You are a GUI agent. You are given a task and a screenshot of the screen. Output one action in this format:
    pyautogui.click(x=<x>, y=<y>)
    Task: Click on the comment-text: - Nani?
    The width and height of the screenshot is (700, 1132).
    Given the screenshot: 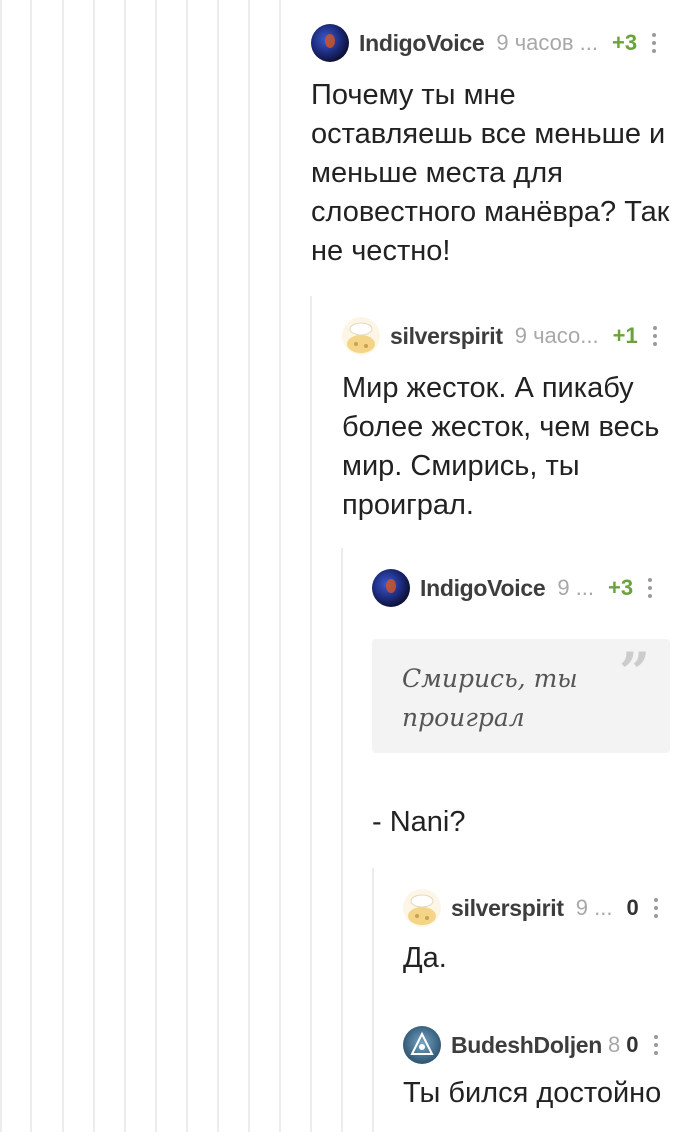 What is the action you would take?
    pyautogui.click(x=419, y=822)
    